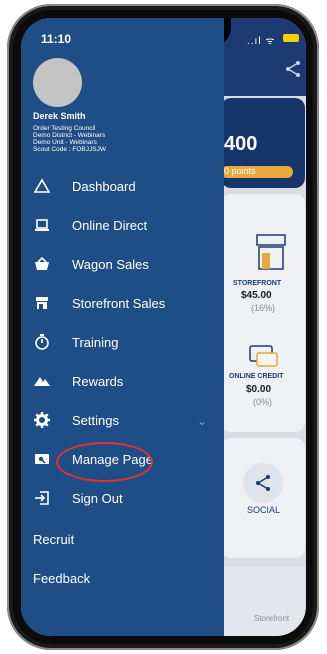 This screenshot has height=654, width=327. What do you see at coordinates (104, 462) in the screenshot?
I see `manage-page-highlight-oval` at bounding box center [104, 462].